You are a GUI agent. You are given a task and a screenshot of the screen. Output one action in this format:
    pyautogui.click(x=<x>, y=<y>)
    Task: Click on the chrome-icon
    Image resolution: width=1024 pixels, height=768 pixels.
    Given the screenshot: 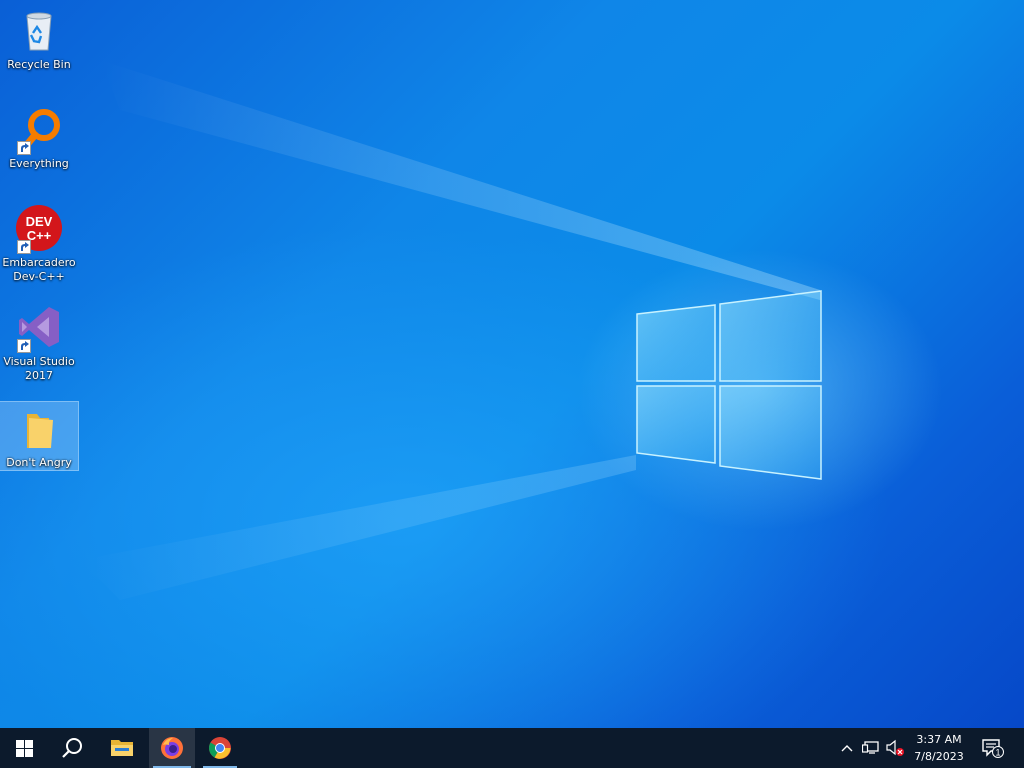 What is the action you would take?
    pyautogui.click(x=220, y=748)
    